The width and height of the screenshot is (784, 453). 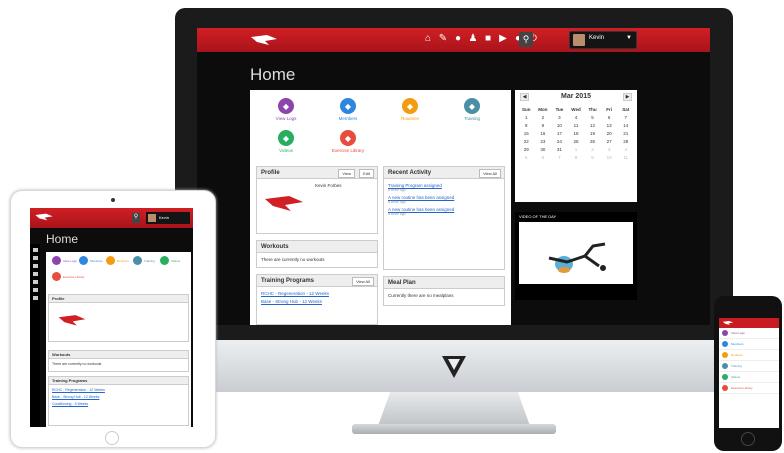 I want to click on app-logo-icon, so click(x=264, y=40).